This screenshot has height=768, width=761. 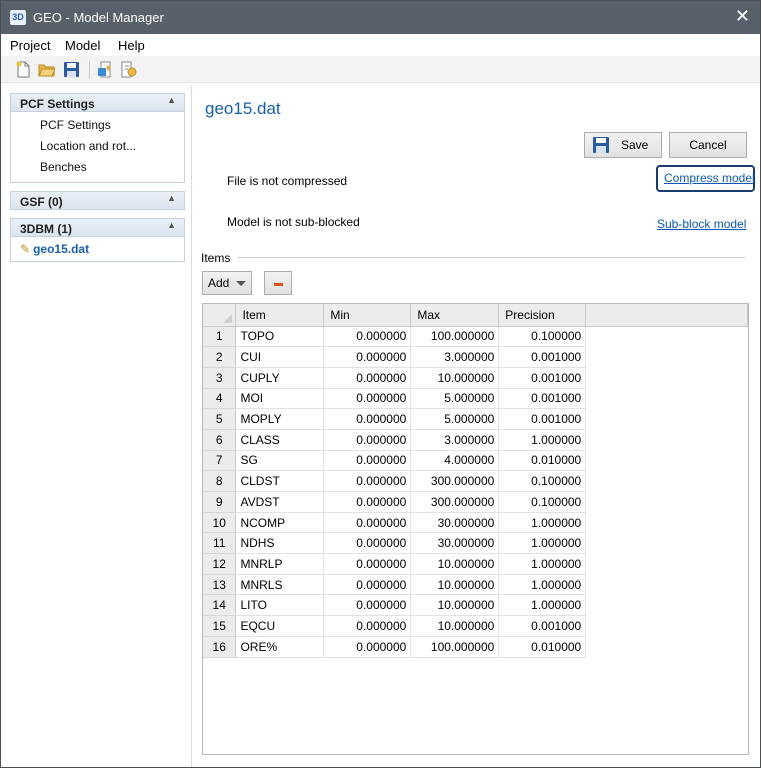 I want to click on compress-model-link: Compress model, so click(x=709, y=178).